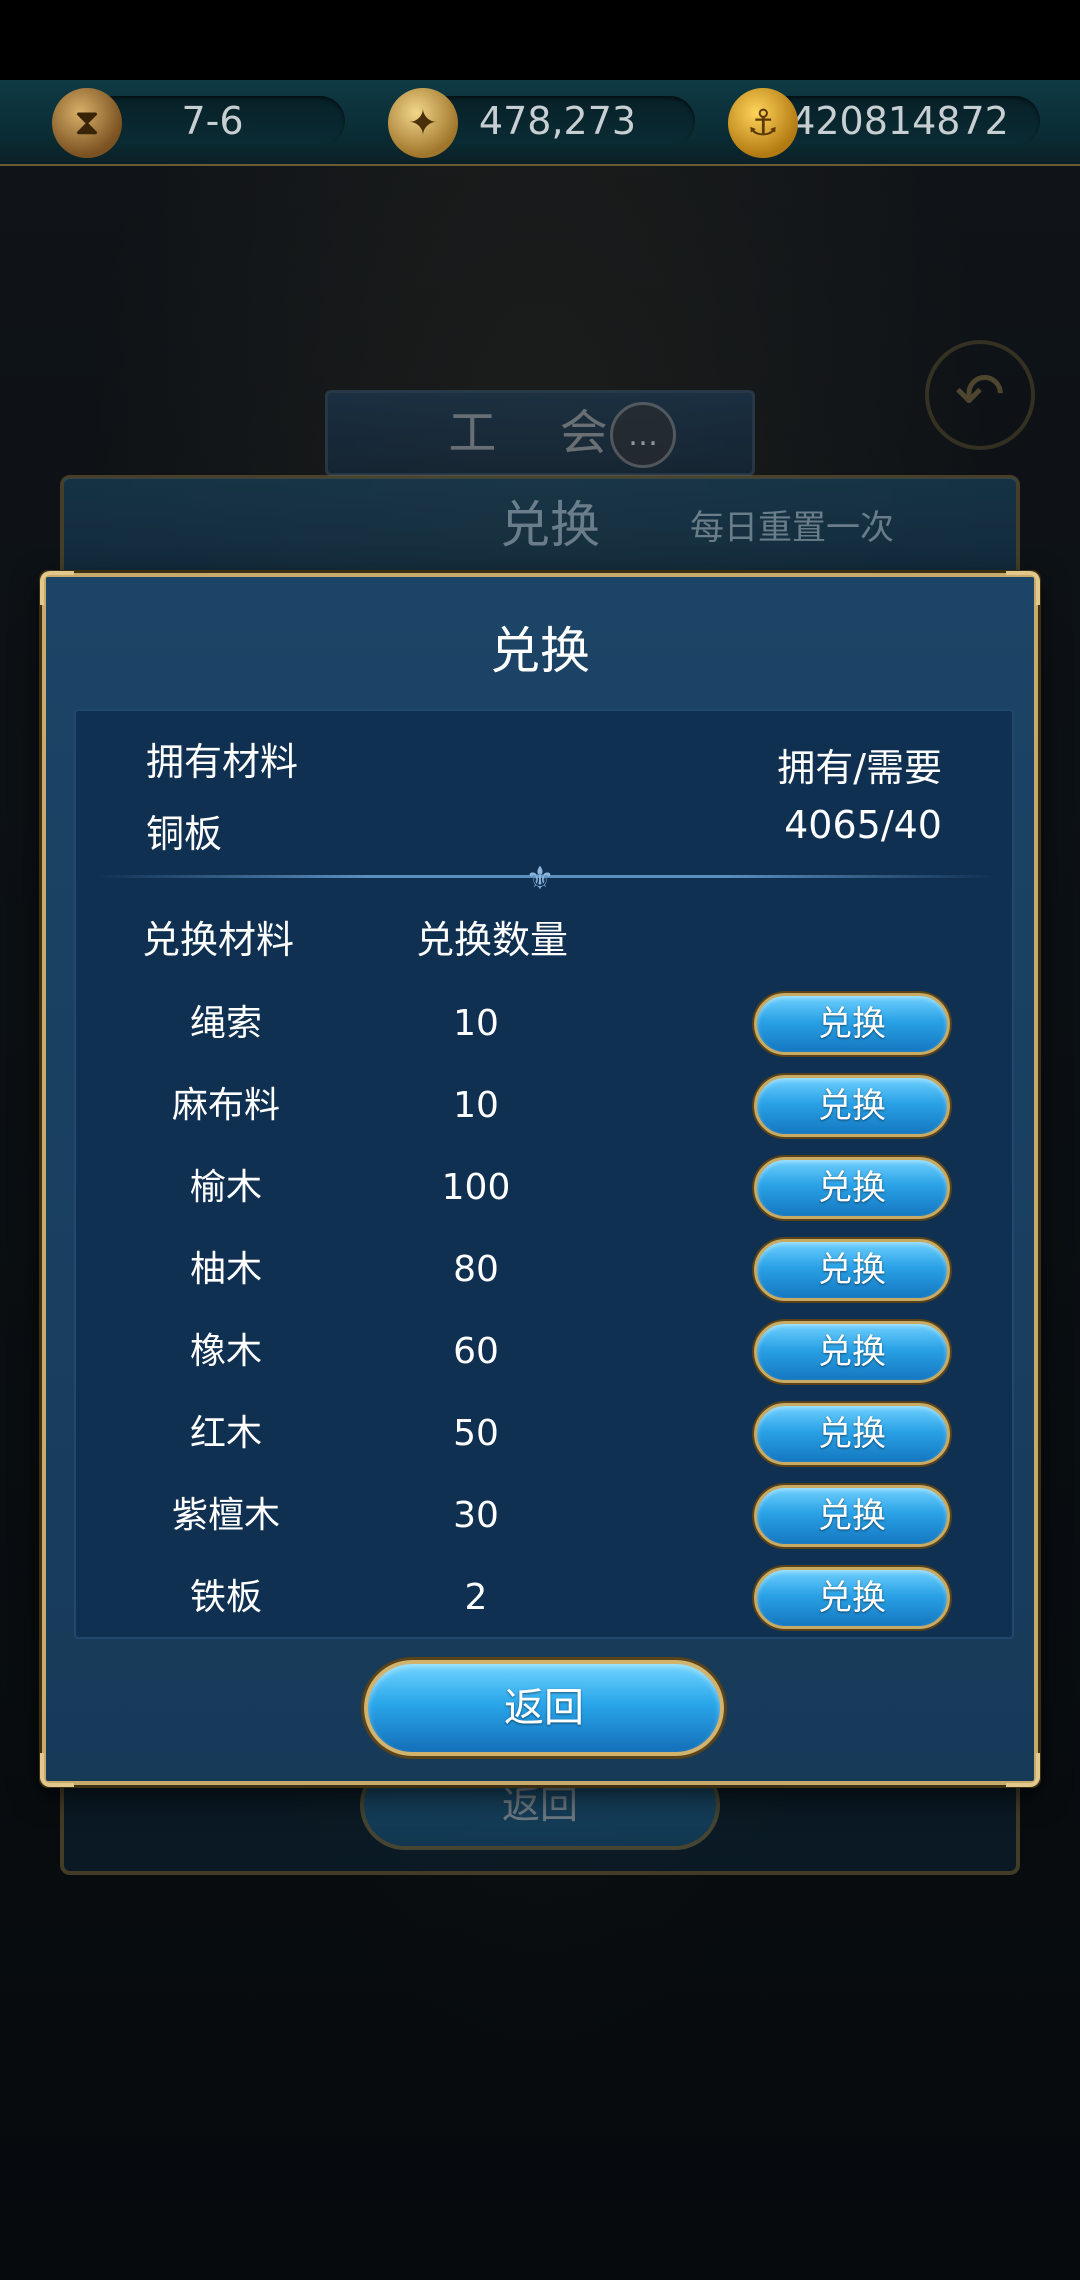  What do you see at coordinates (218, 940) in the screenshot?
I see `exchange-material-header: 兑换材料` at bounding box center [218, 940].